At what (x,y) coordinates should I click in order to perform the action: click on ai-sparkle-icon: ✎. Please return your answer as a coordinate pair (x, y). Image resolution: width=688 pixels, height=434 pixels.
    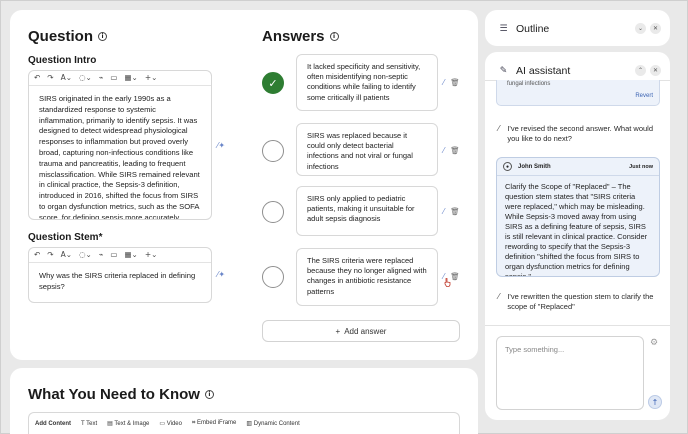
    Looking at the image, I should click on (503, 70).